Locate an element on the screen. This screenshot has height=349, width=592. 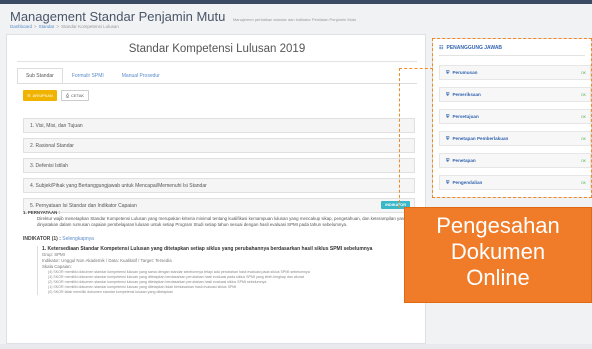
standard-title: Standar Kompetensi Lulusan 2019 is located at coordinates (217, 49).